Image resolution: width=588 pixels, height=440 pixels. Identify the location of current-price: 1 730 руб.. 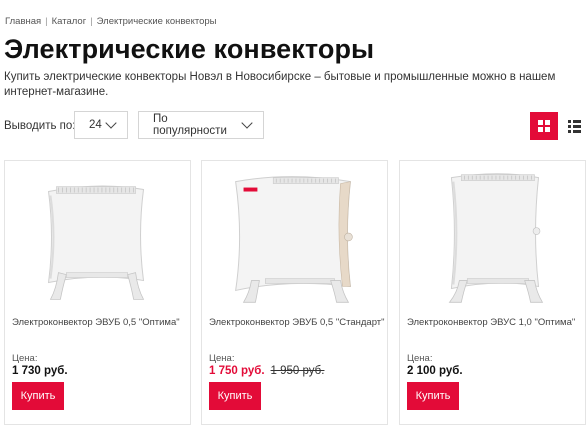
(40, 371).